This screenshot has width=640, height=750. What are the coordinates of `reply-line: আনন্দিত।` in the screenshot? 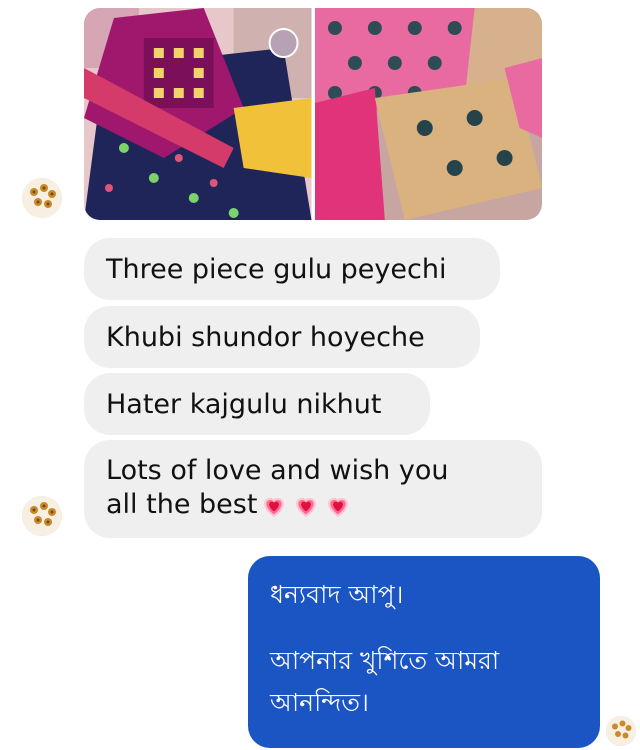 It's located at (319, 702).